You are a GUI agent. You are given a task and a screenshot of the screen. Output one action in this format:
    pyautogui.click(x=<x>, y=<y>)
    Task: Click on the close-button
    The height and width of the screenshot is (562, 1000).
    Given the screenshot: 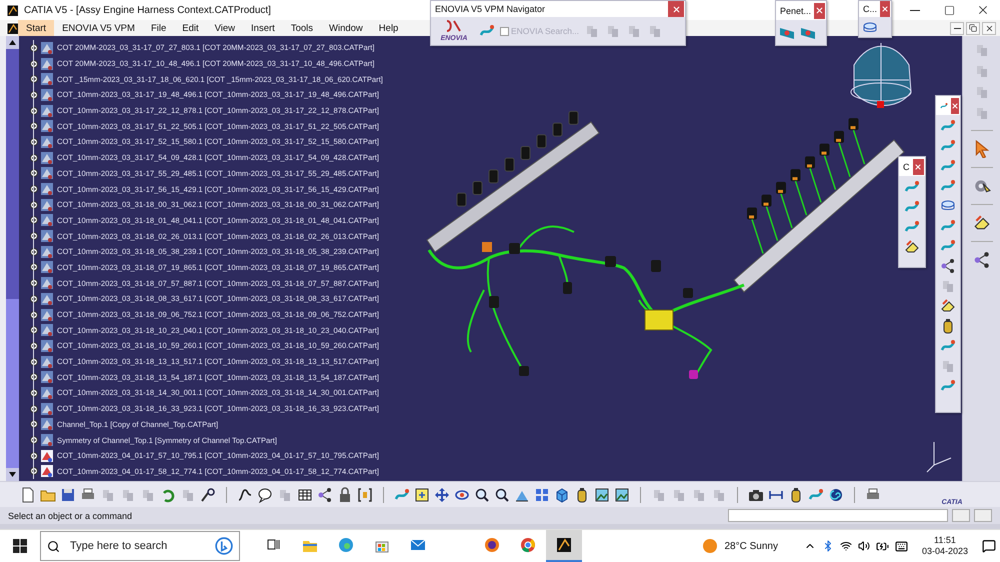 What is the action you would take?
    pyautogui.click(x=989, y=28)
    